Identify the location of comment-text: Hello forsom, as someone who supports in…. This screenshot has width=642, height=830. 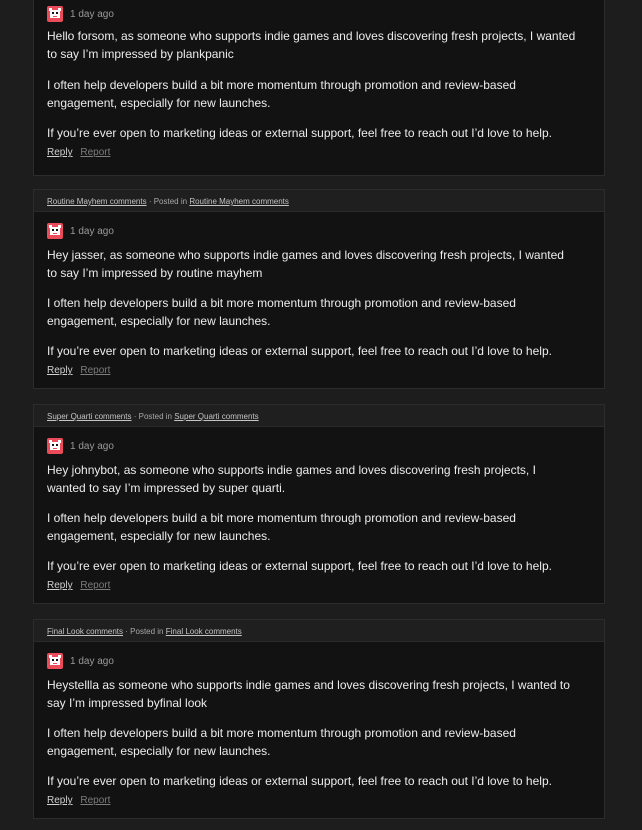
(311, 45).